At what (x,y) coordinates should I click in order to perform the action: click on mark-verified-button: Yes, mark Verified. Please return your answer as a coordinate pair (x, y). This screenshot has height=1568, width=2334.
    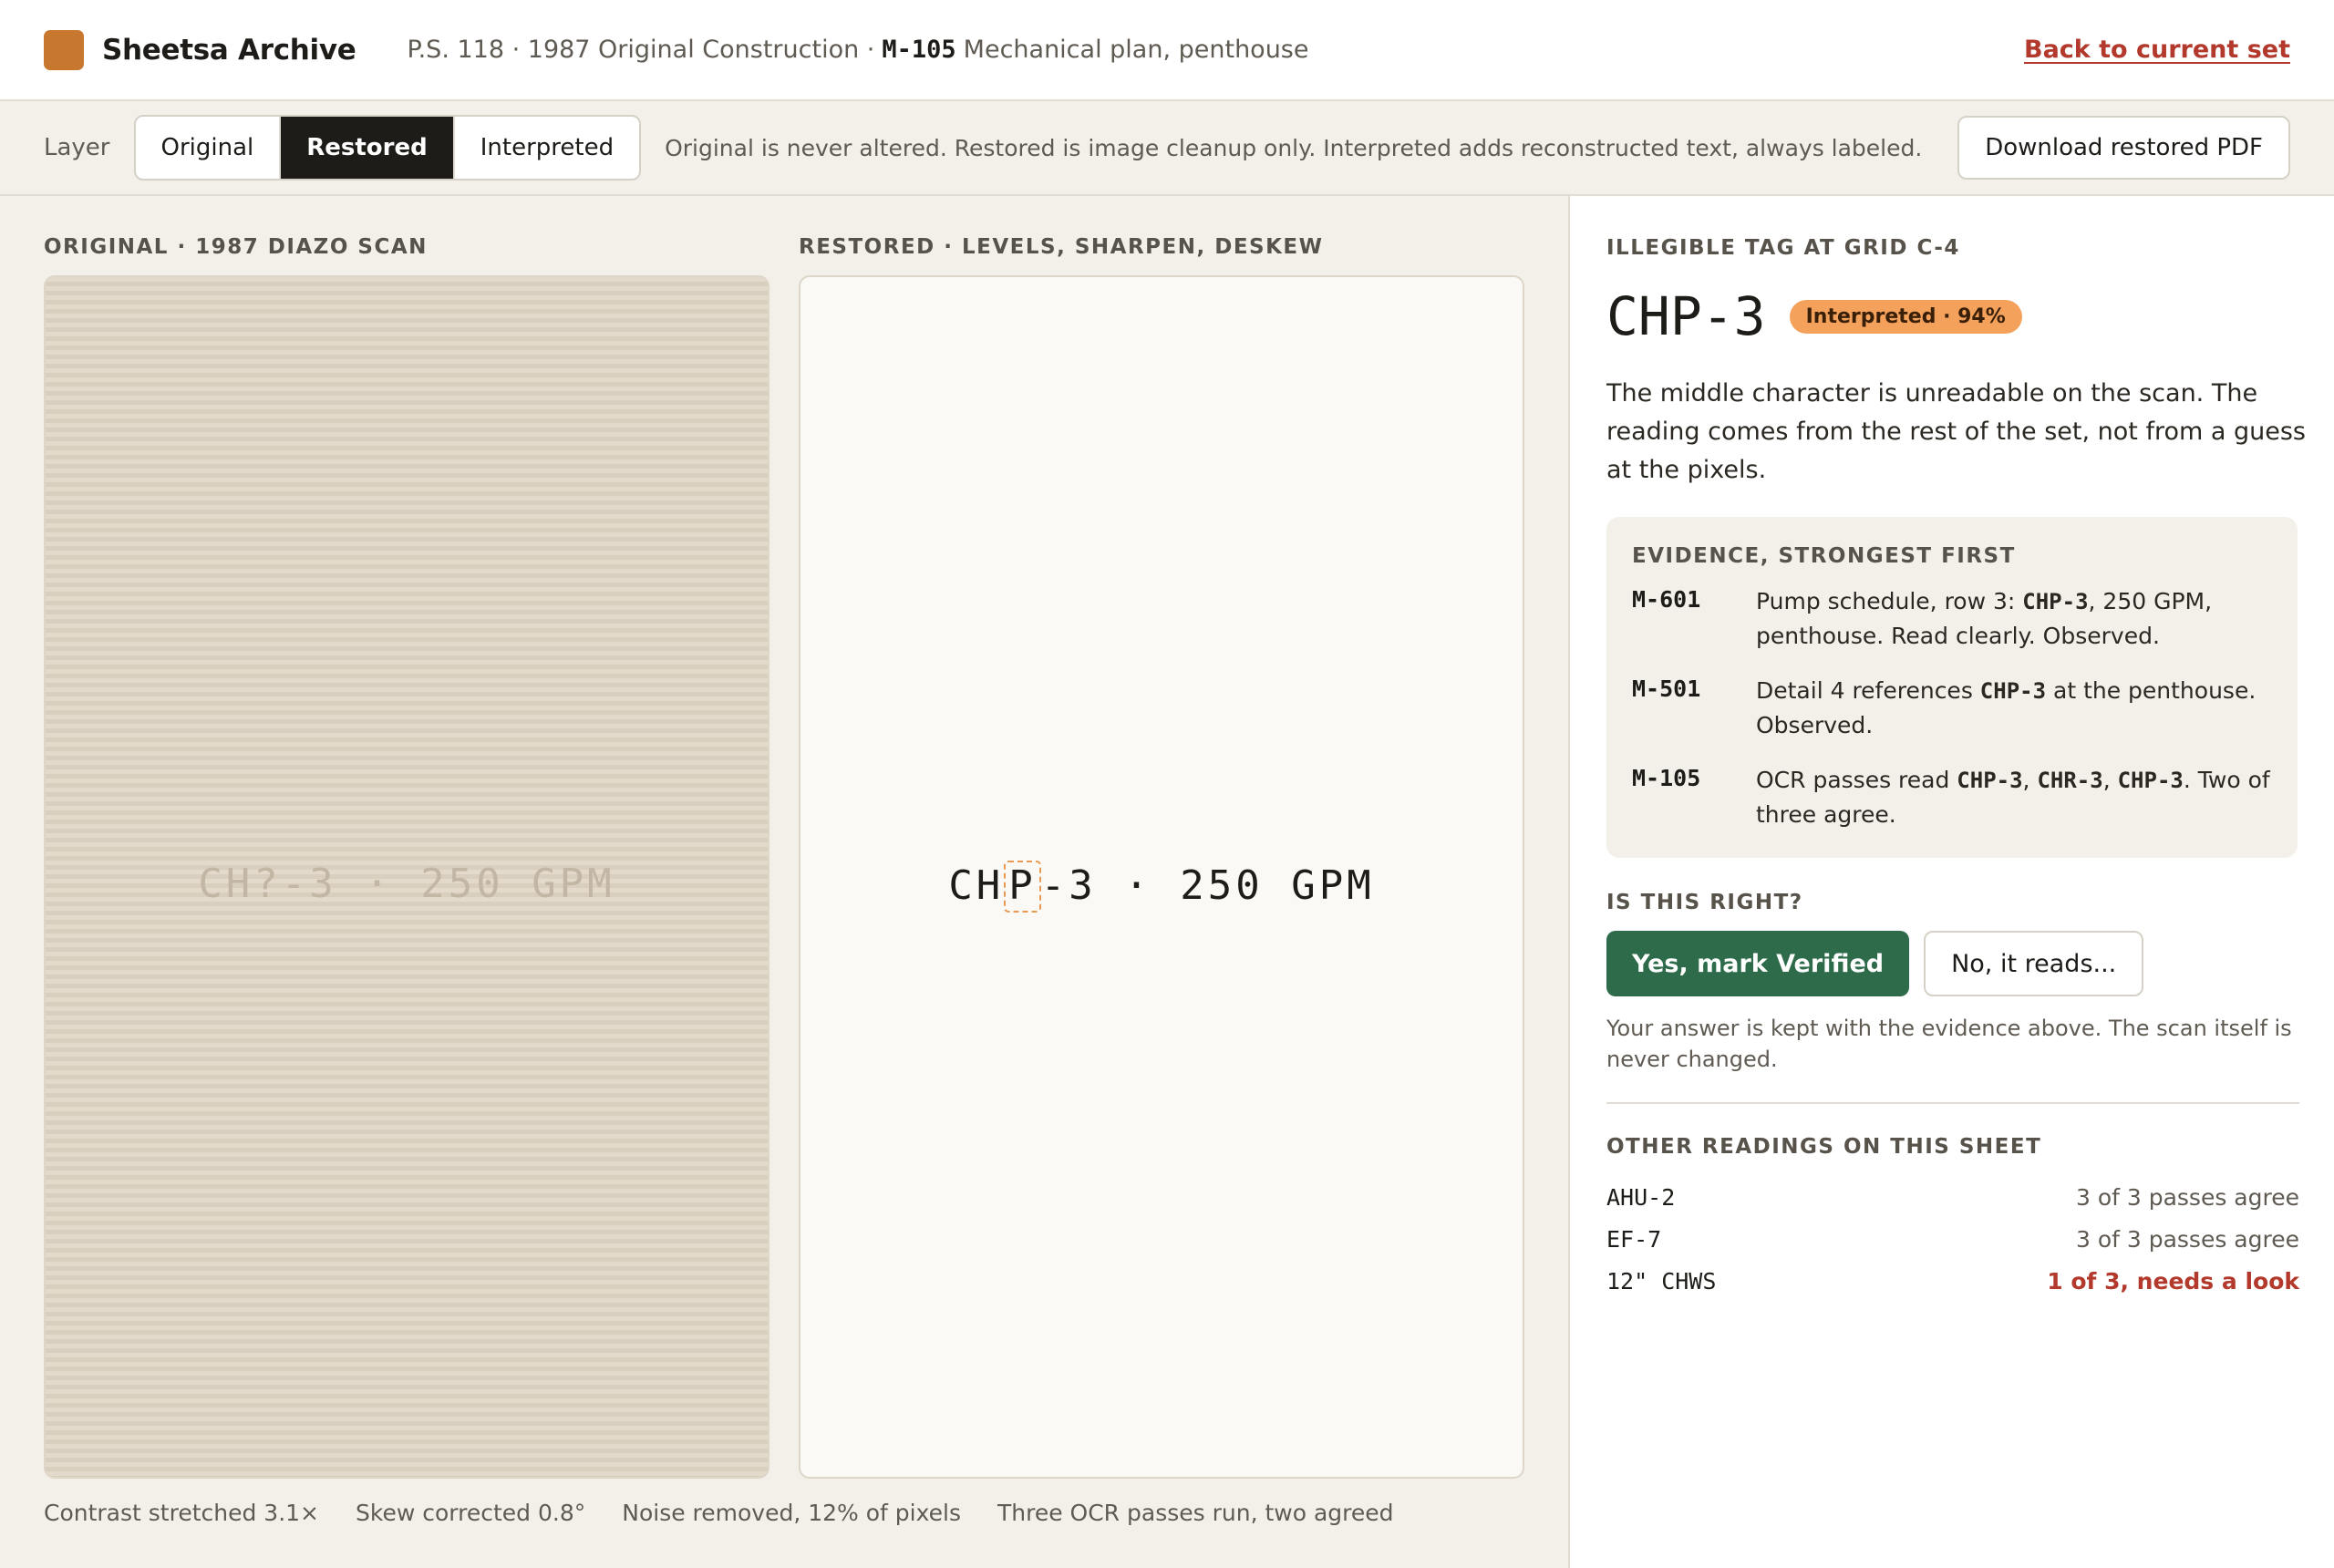
    Looking at the image, I should click on (1758, 964).